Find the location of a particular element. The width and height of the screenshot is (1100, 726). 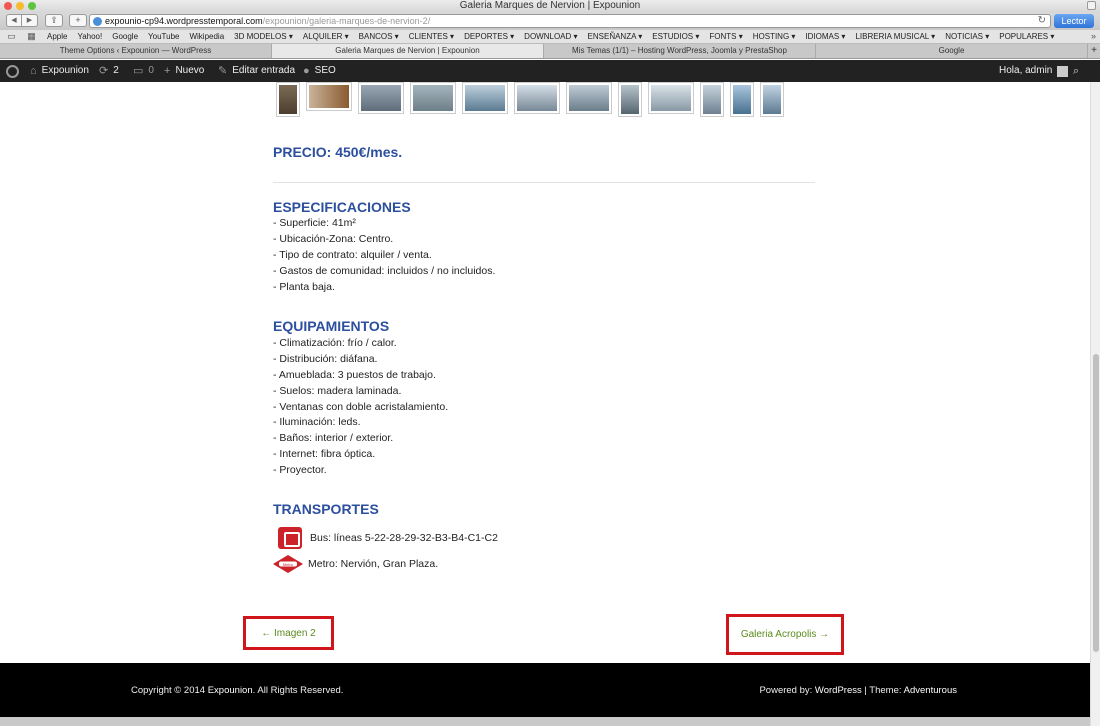

bookmark-item: Apple is located at coordinates (57, 36).